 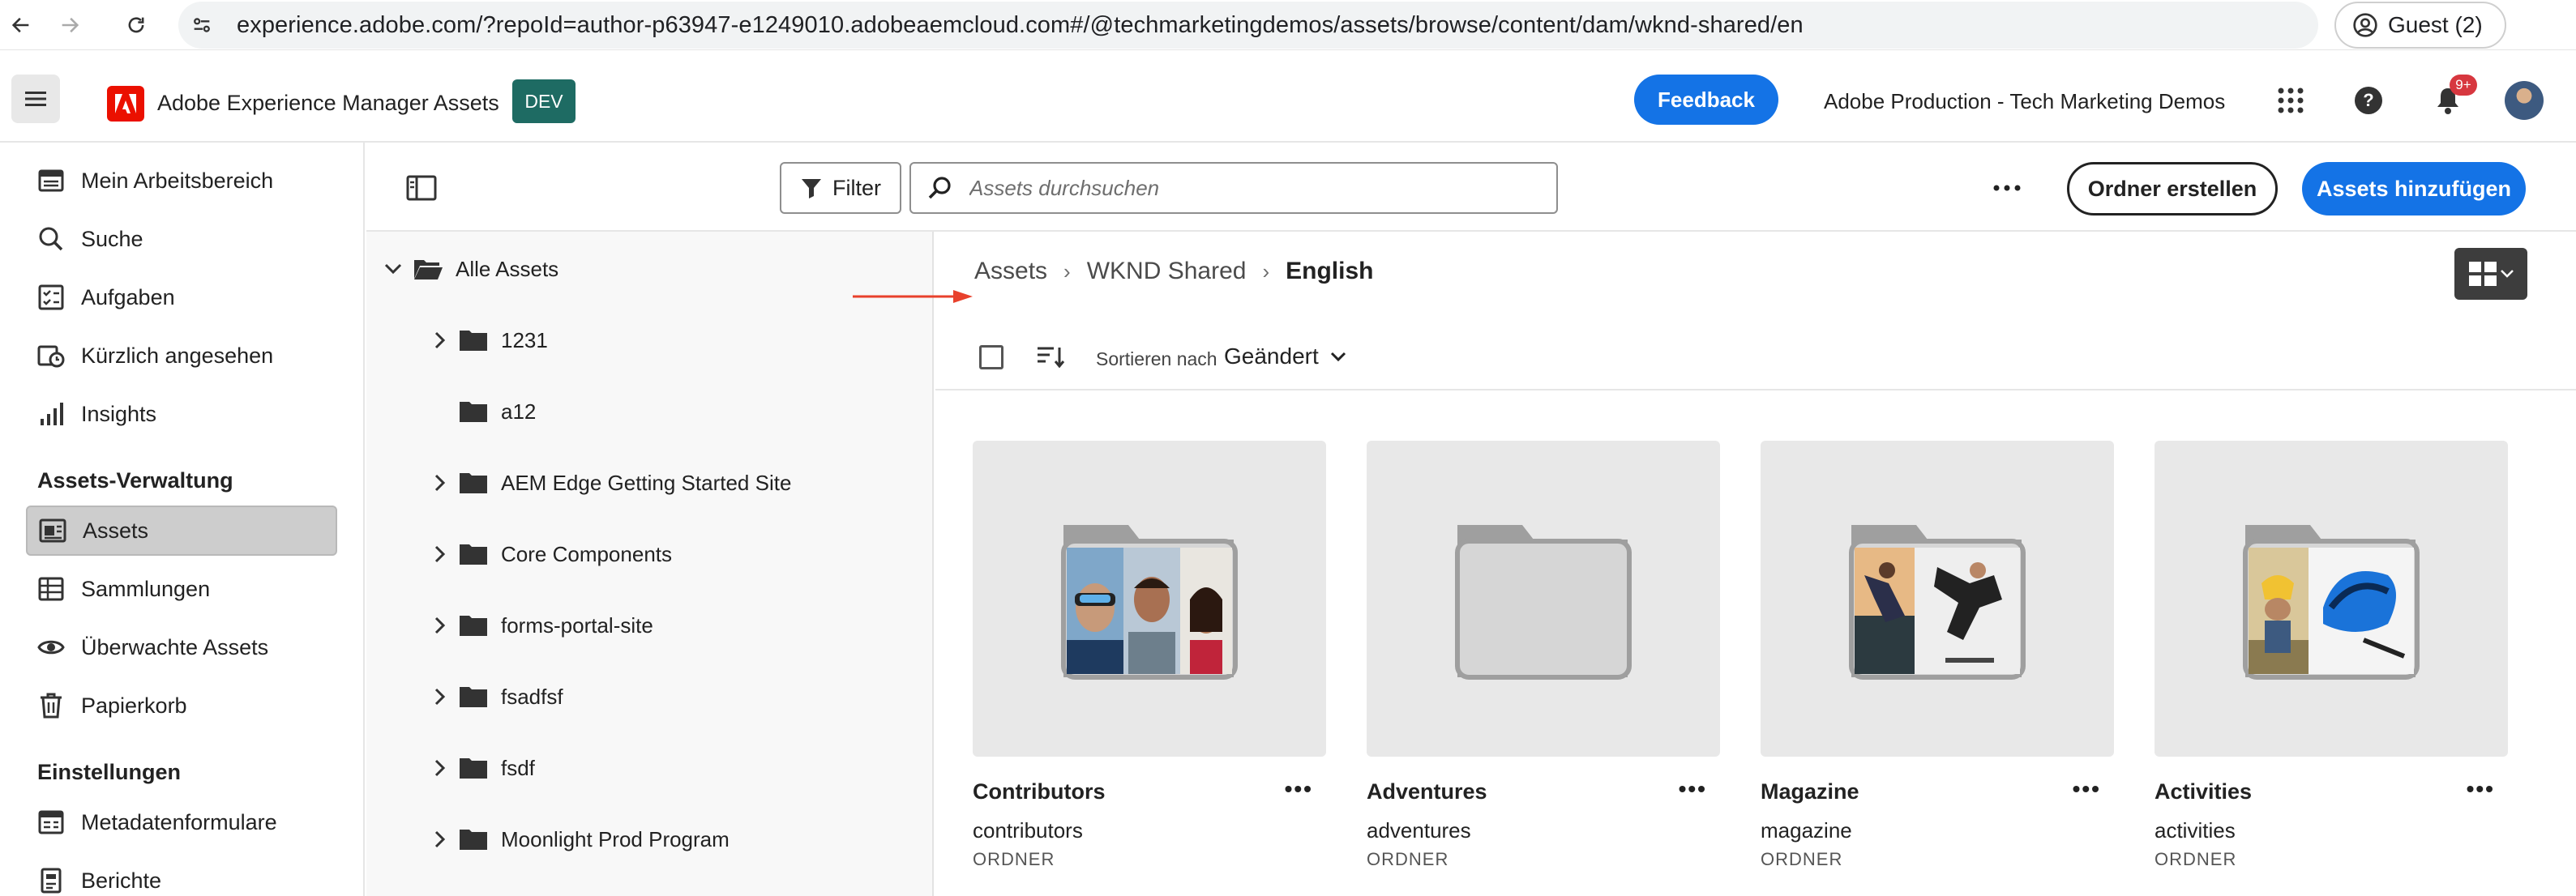 I want to click on sort-field-dropdown: Geändert, so click(x=1285, y=356).